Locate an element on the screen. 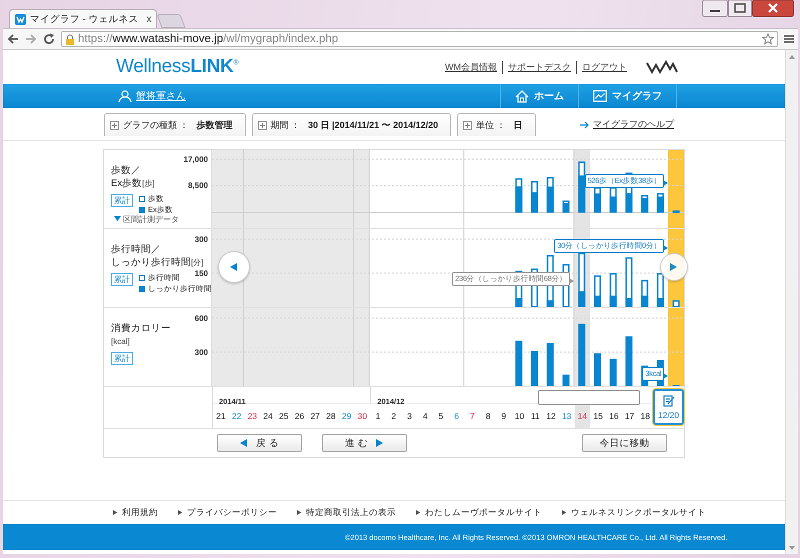 The height and width of the screenshot is (558, 800). day-label: 29 is located at coordinates (346, 416).